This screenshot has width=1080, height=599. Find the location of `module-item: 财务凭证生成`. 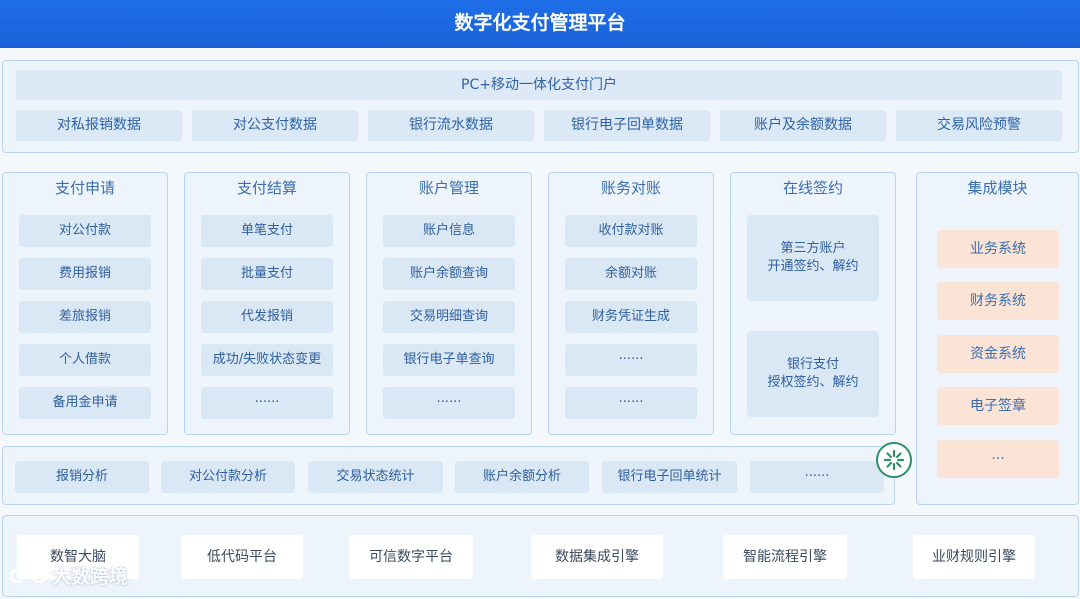

module-item: 财务凭证生成 is located at coordinates (631, 317).